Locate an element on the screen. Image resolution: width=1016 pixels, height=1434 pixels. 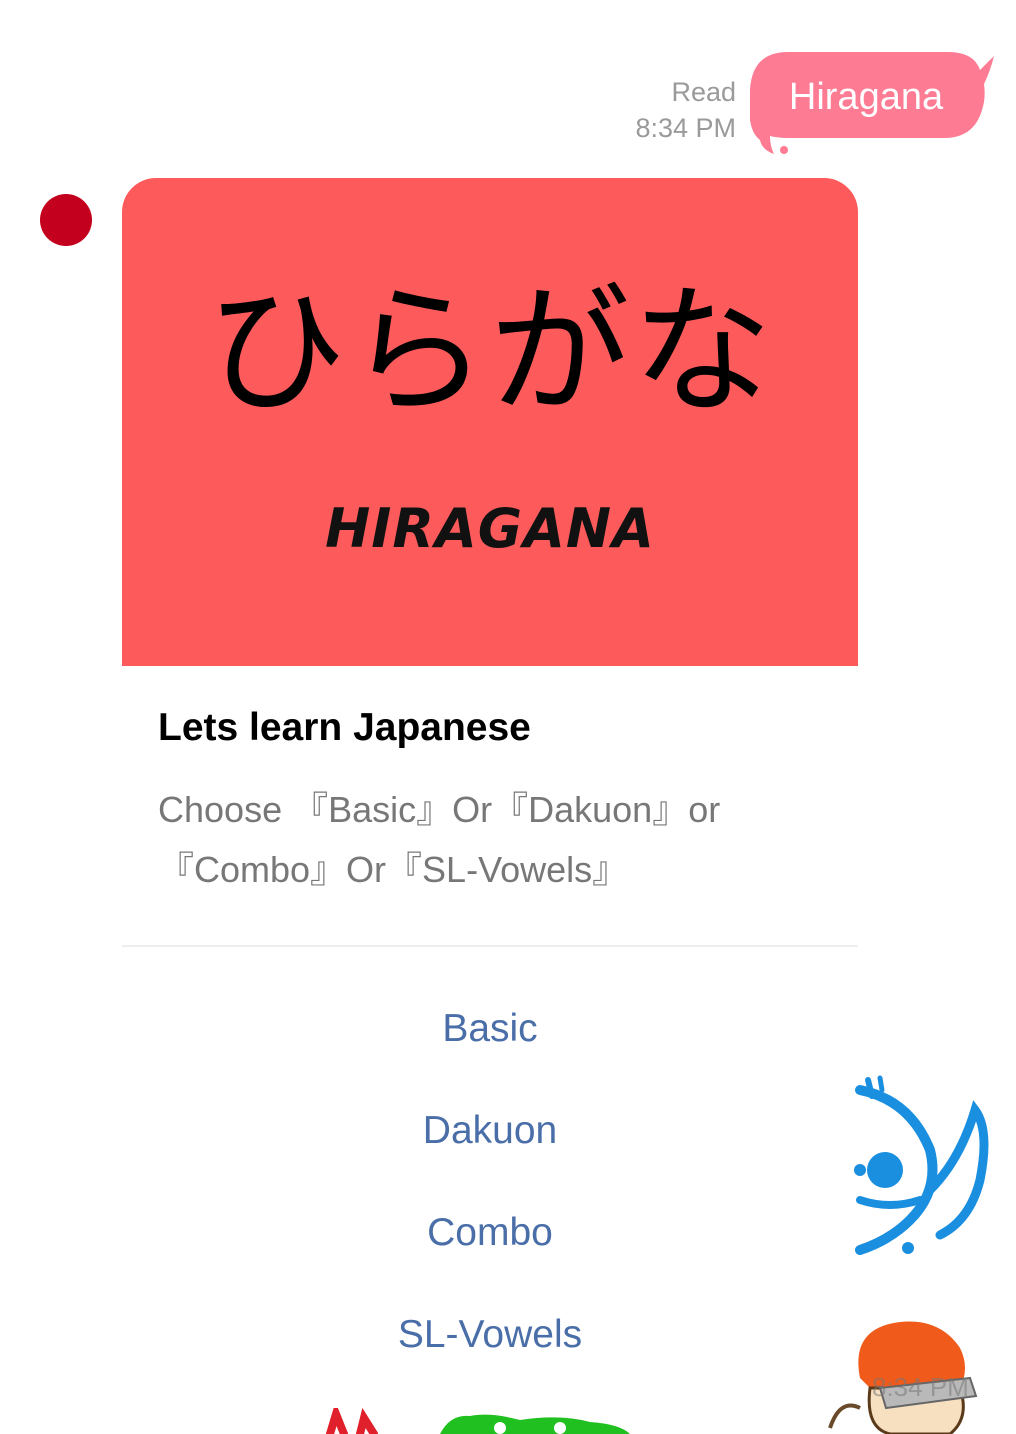
read-receipt: Read 8:34 PM is located at coordinates (685, 110).